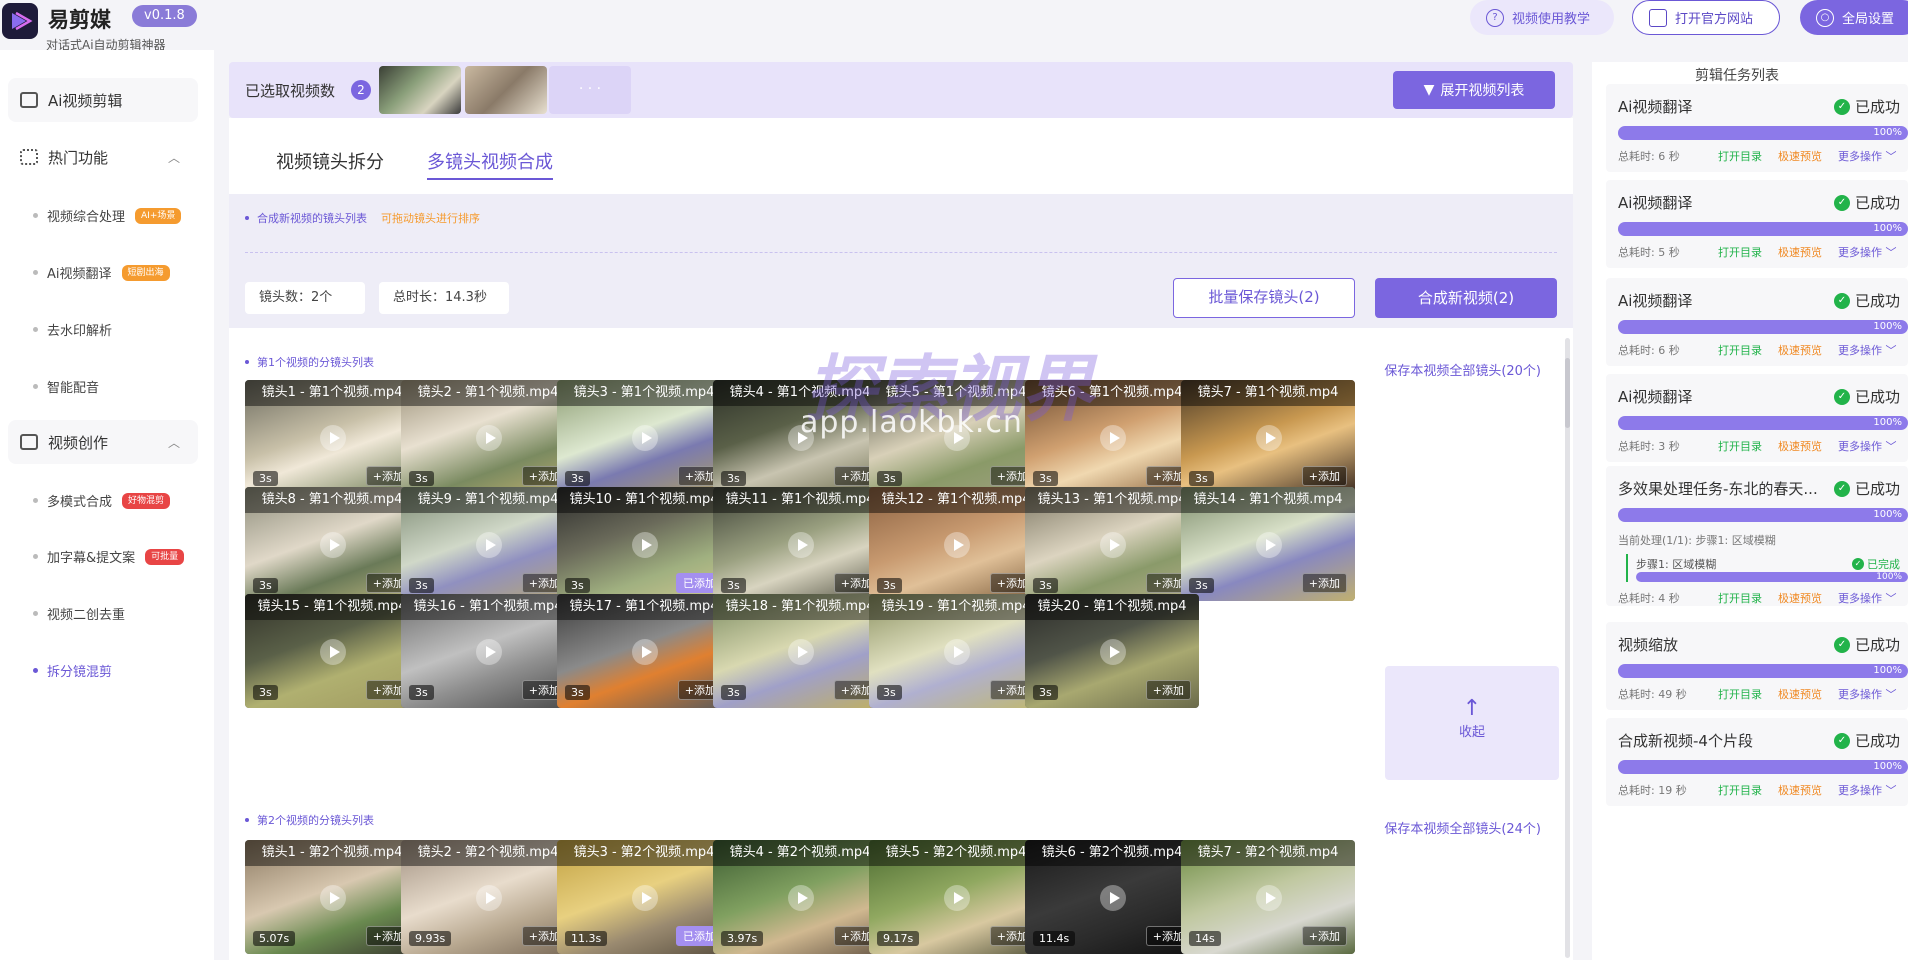  I want to click on batch-save-button: 批量保存镜头(2), so click(1264, 298).